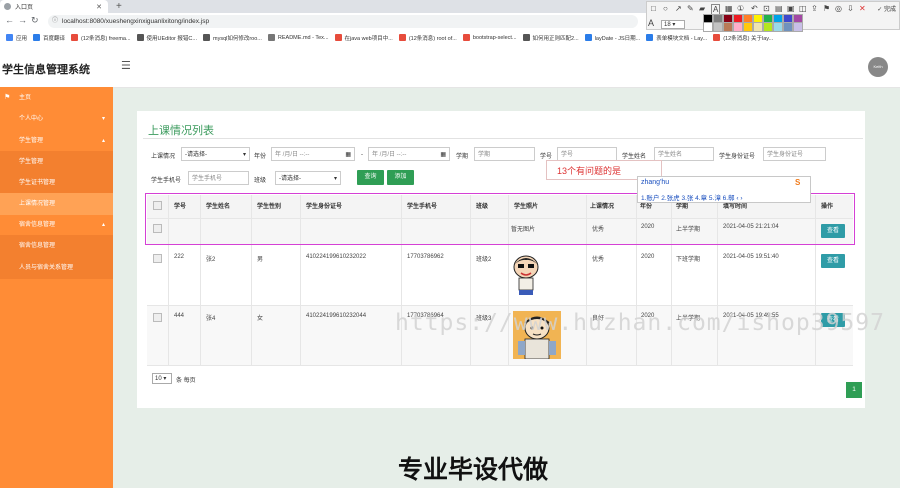 The height and width of the screenshot is (488, 900). What do you see at coordinates (162, 378) in the screenshot?
I see `page-size-select: 10 ▾` at bounding box center [162, 378].